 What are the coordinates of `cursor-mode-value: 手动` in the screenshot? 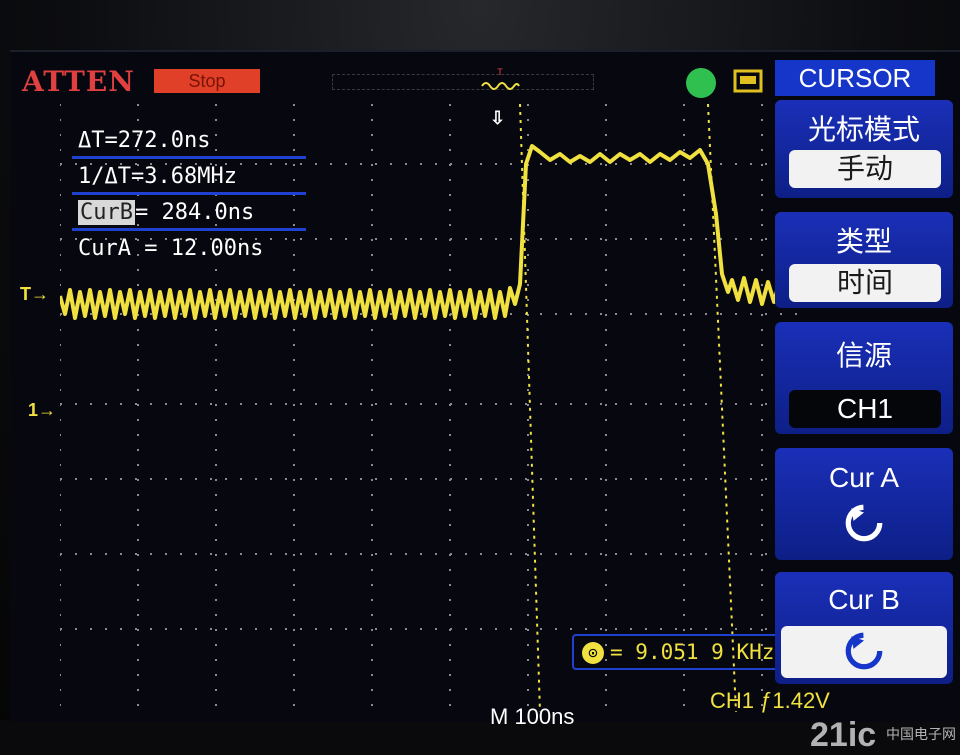 It's located at (865, 169).